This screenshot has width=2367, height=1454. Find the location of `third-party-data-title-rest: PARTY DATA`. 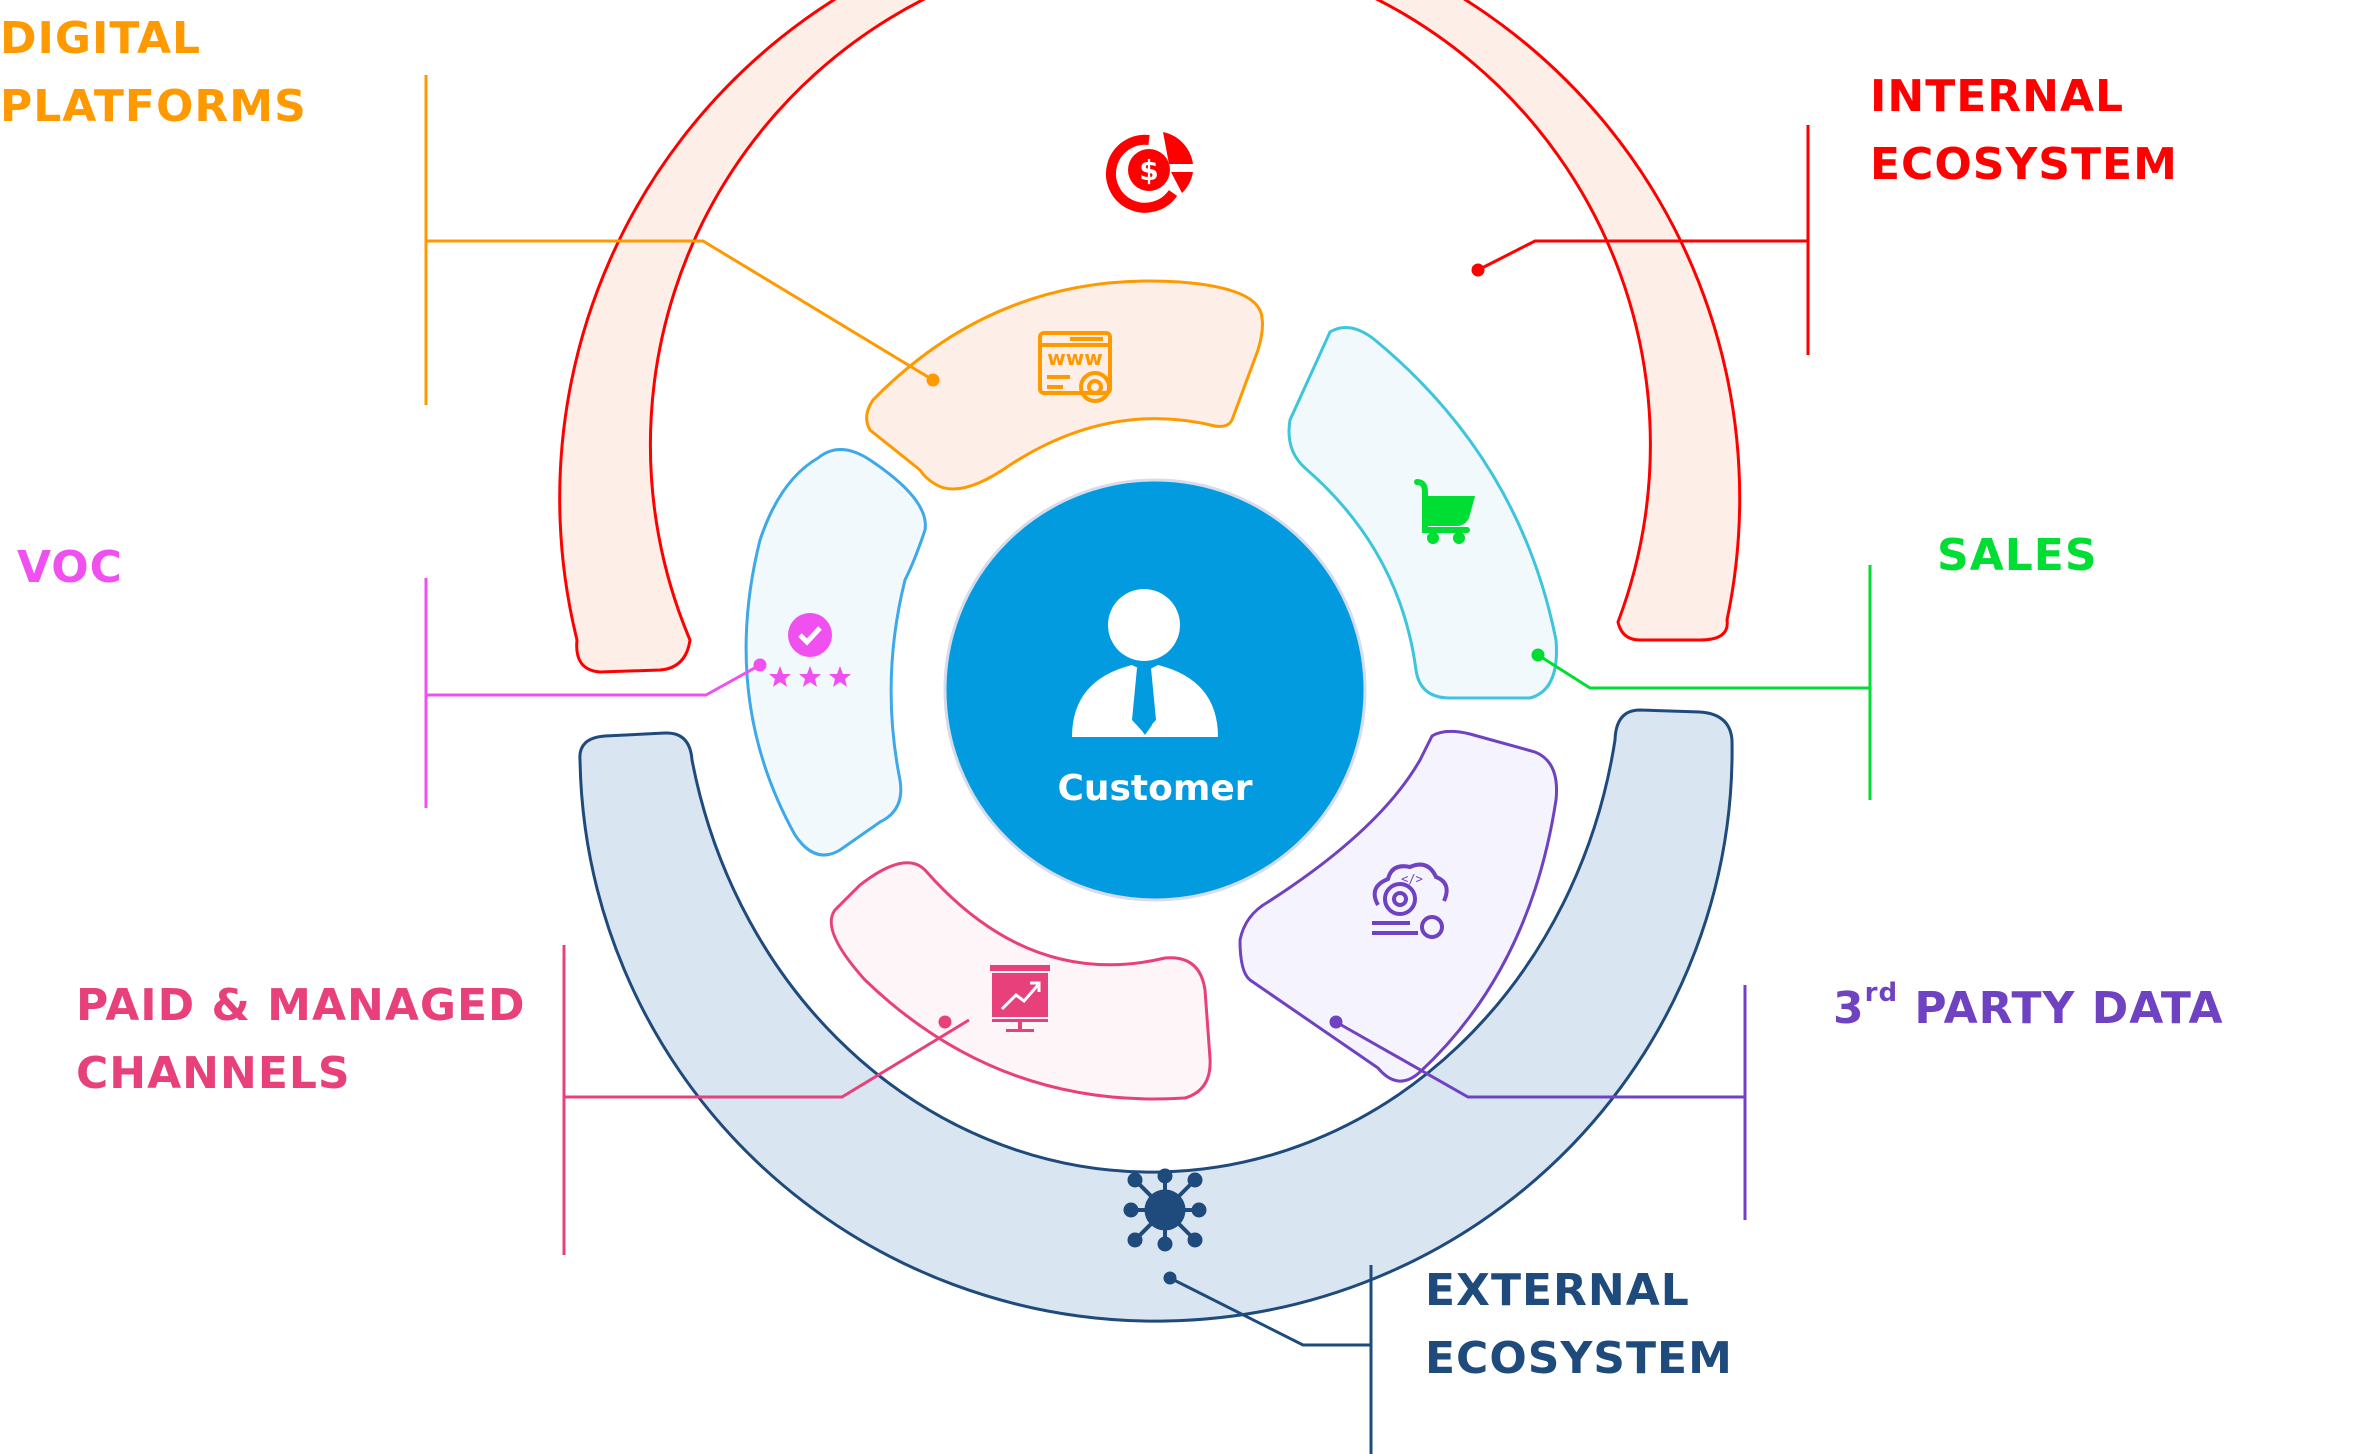

third-party-data-title-rest: PARTY DATA is located at coordinates (2061, 1008).